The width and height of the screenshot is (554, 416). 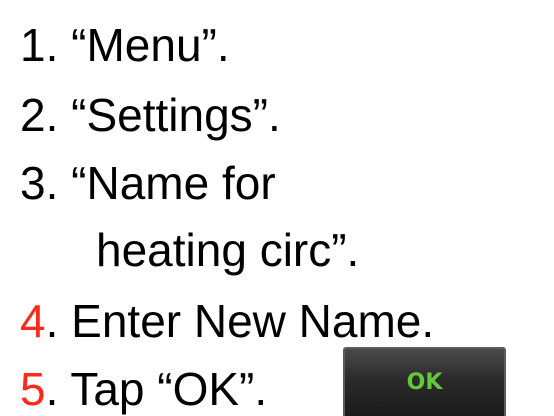 What do you see at coordinates (33, 389) in the screenshot?
I see `step-5-number: 5` at bounding box center [33, 389].